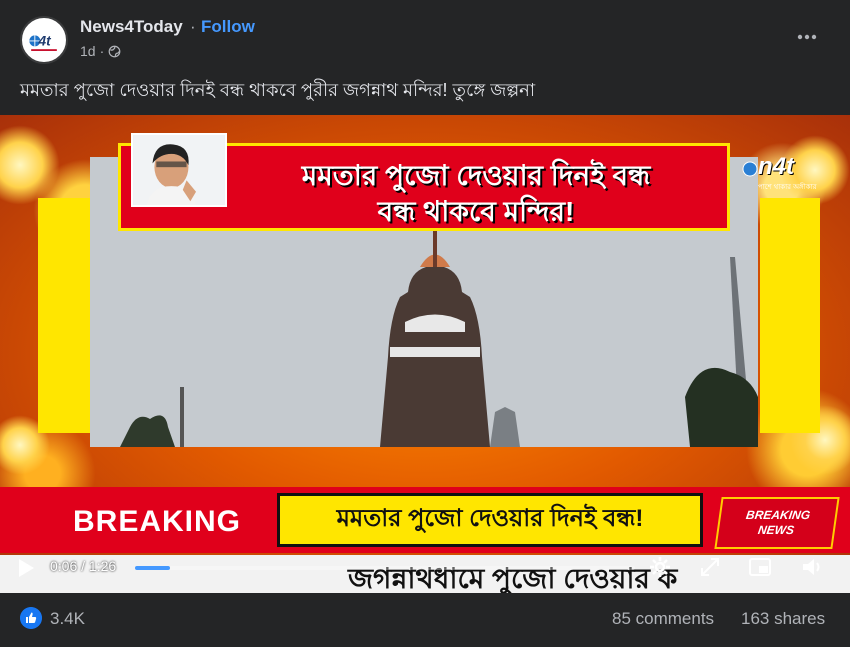 This screenshot has width=850, height=647. What do you see at coordinates (663, 619) in the screenshot?
I see `comments-count: 85 comments` at bounding box center [663, 619].